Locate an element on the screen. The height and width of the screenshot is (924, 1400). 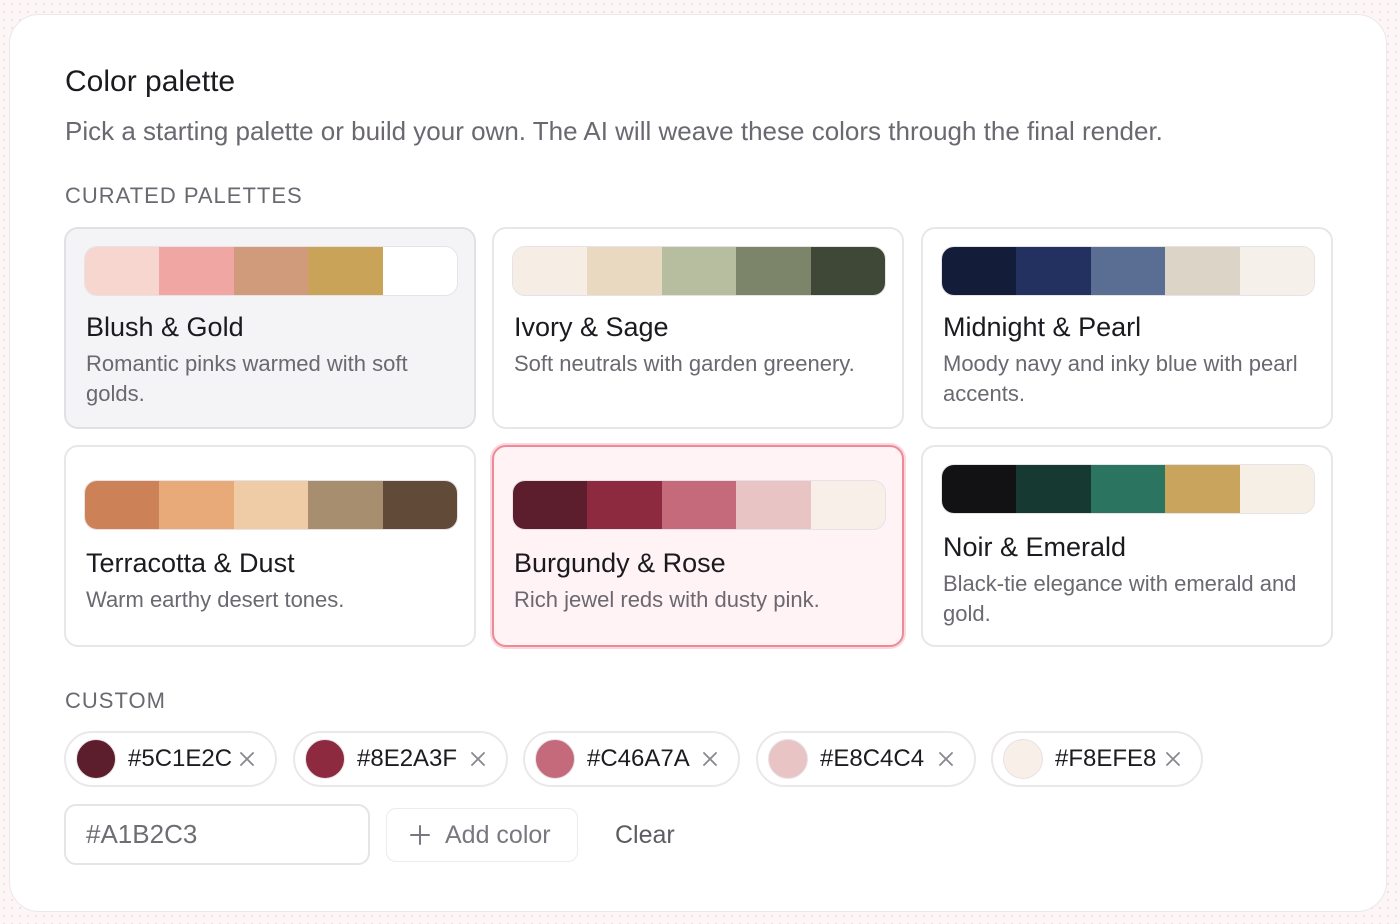
palette-description: Romantic pinks warmed with soft golds. is located at coordinates (247, 378).